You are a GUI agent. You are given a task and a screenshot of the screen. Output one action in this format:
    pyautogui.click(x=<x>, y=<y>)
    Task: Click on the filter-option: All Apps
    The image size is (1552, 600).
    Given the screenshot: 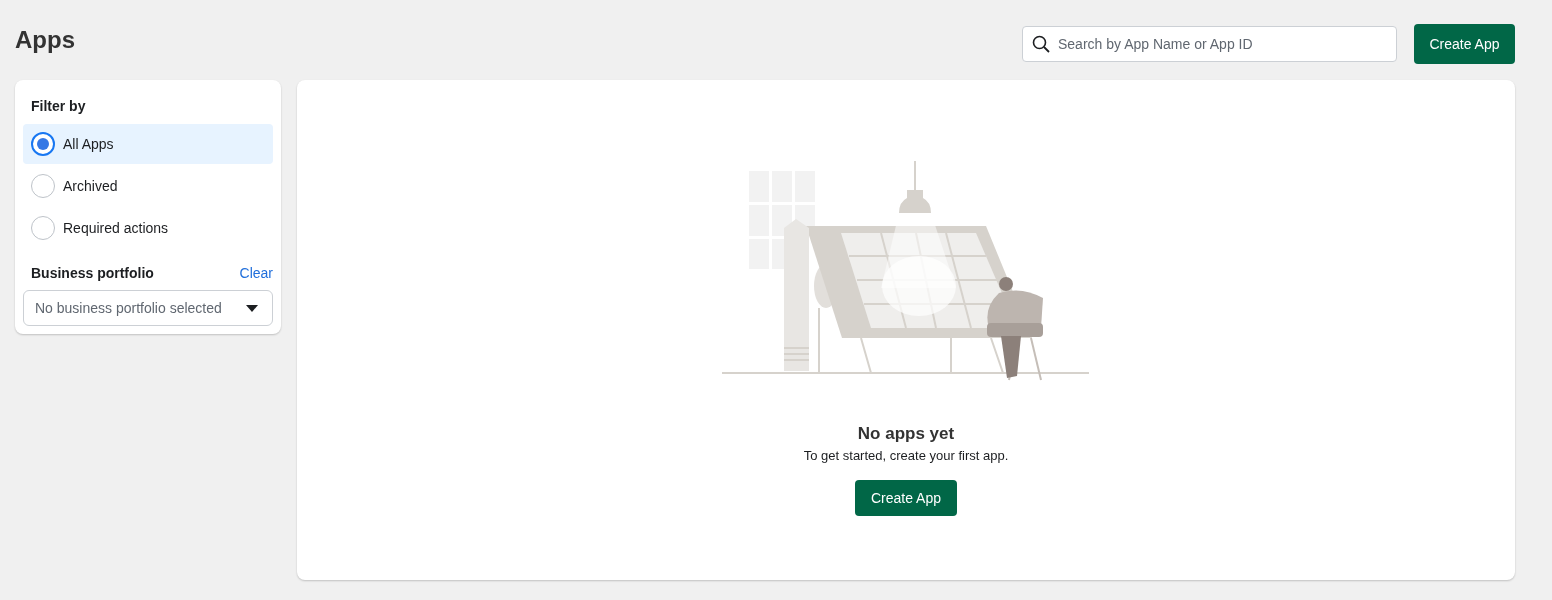 What is the action you would take?
    pyautogui.click(x=148, y=144)
    